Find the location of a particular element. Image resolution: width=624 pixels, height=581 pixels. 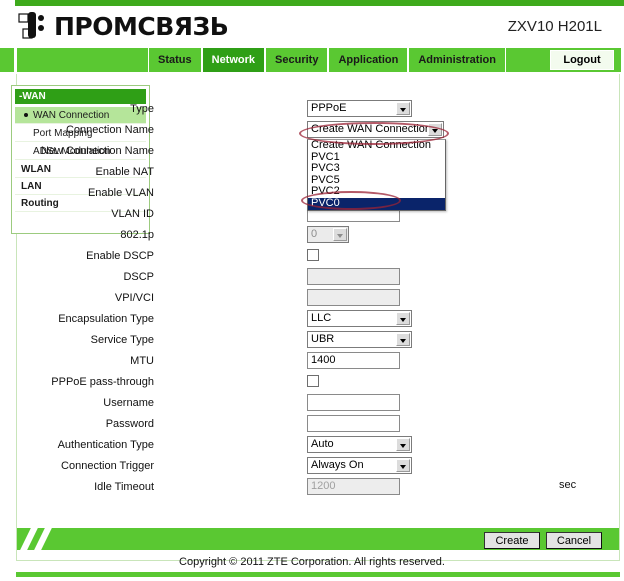

brand-name: ПРОМСВЯЗЬ is located at coordinates (141, 26).